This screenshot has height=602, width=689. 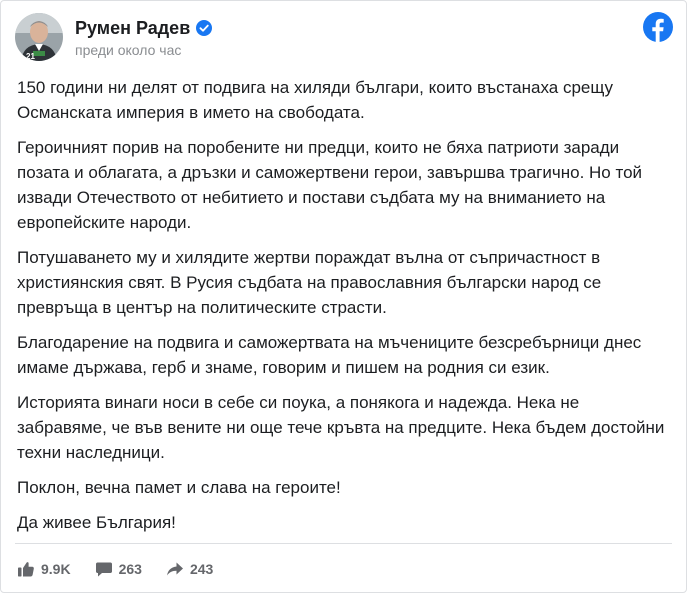 What do you see at coordinates (201, 569) in the screenshot?
I see `share-count: 243` at bounding box center [201, 569].